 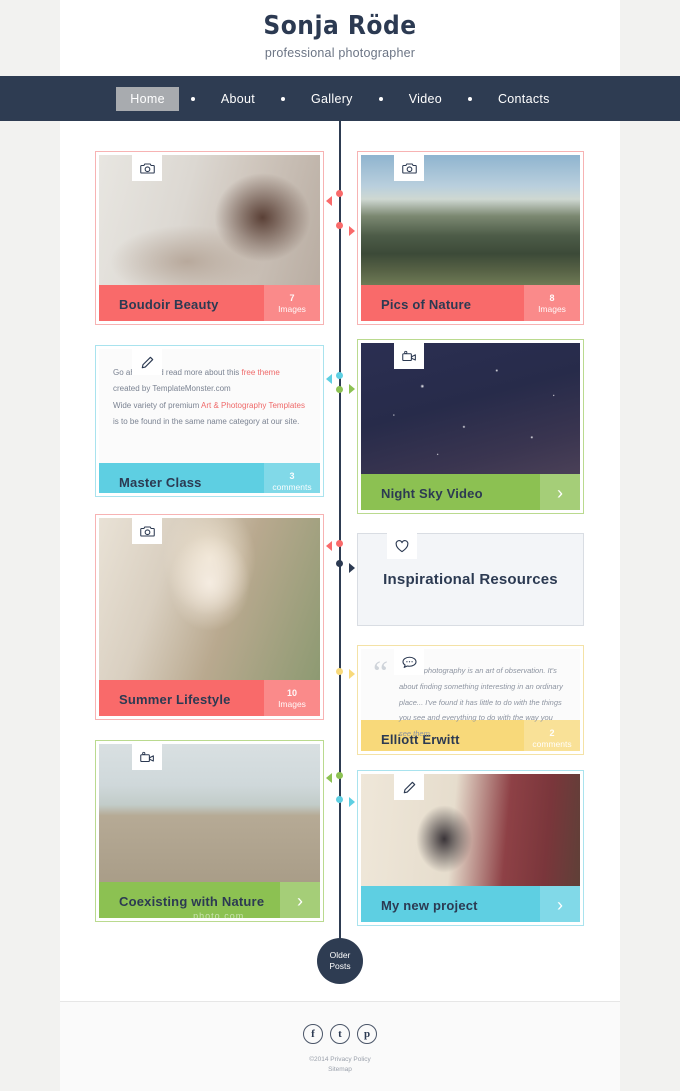 I want to click on card-count-badge: 3 comments, so click(x=292, y=478).